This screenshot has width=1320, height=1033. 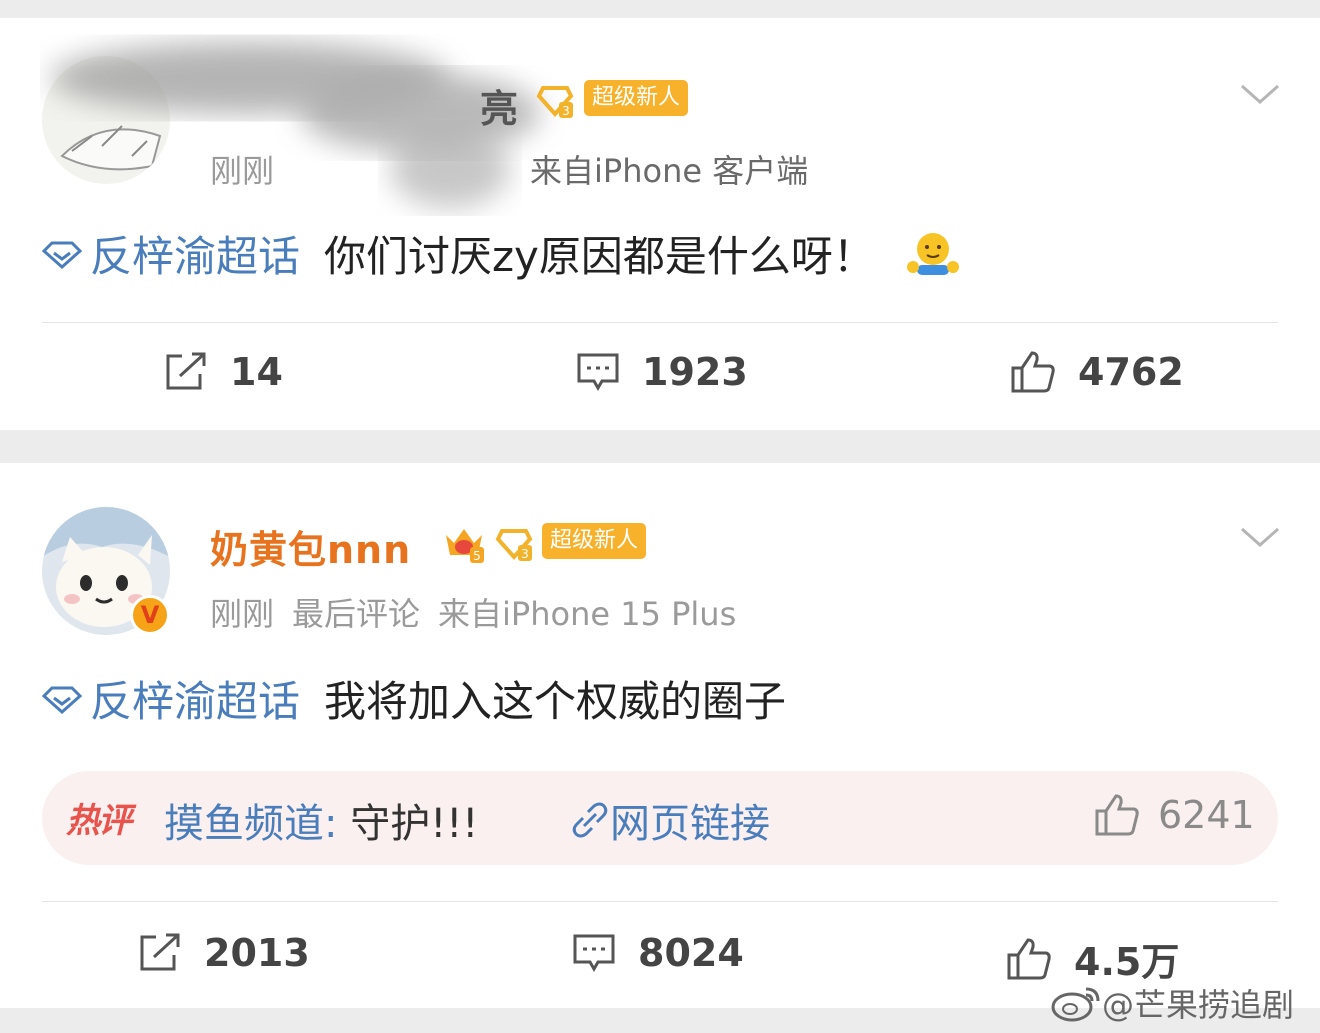 What do you see at coordinates (1206, 815) in the screenshot?
I see `hot-comment-like-count: 6241` at bounding box center [1206, 815].